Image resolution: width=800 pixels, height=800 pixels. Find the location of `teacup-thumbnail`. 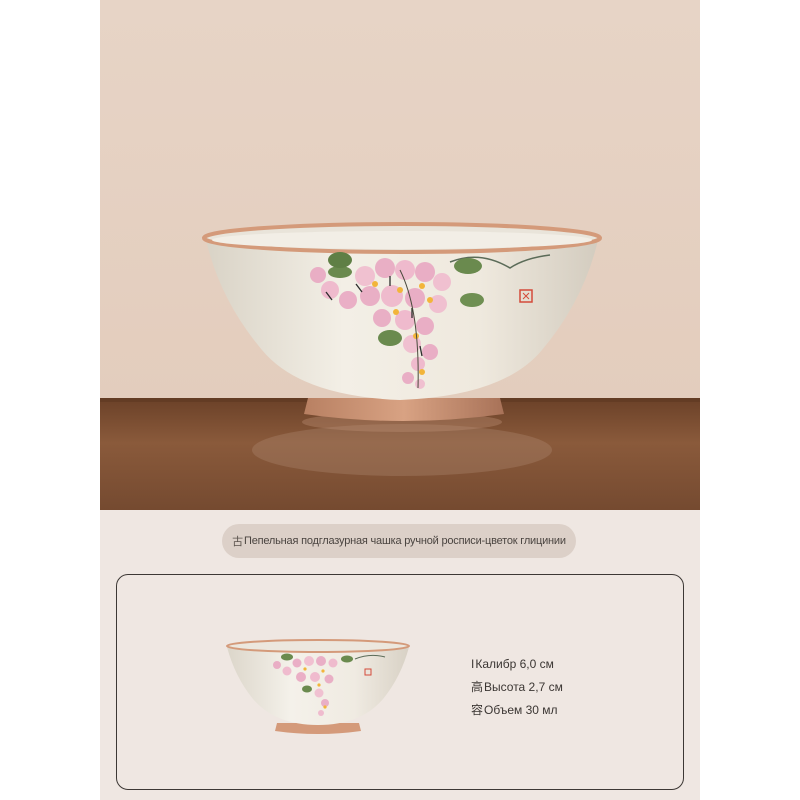

teacup-thumbnail is located at coordinates (318, 686).